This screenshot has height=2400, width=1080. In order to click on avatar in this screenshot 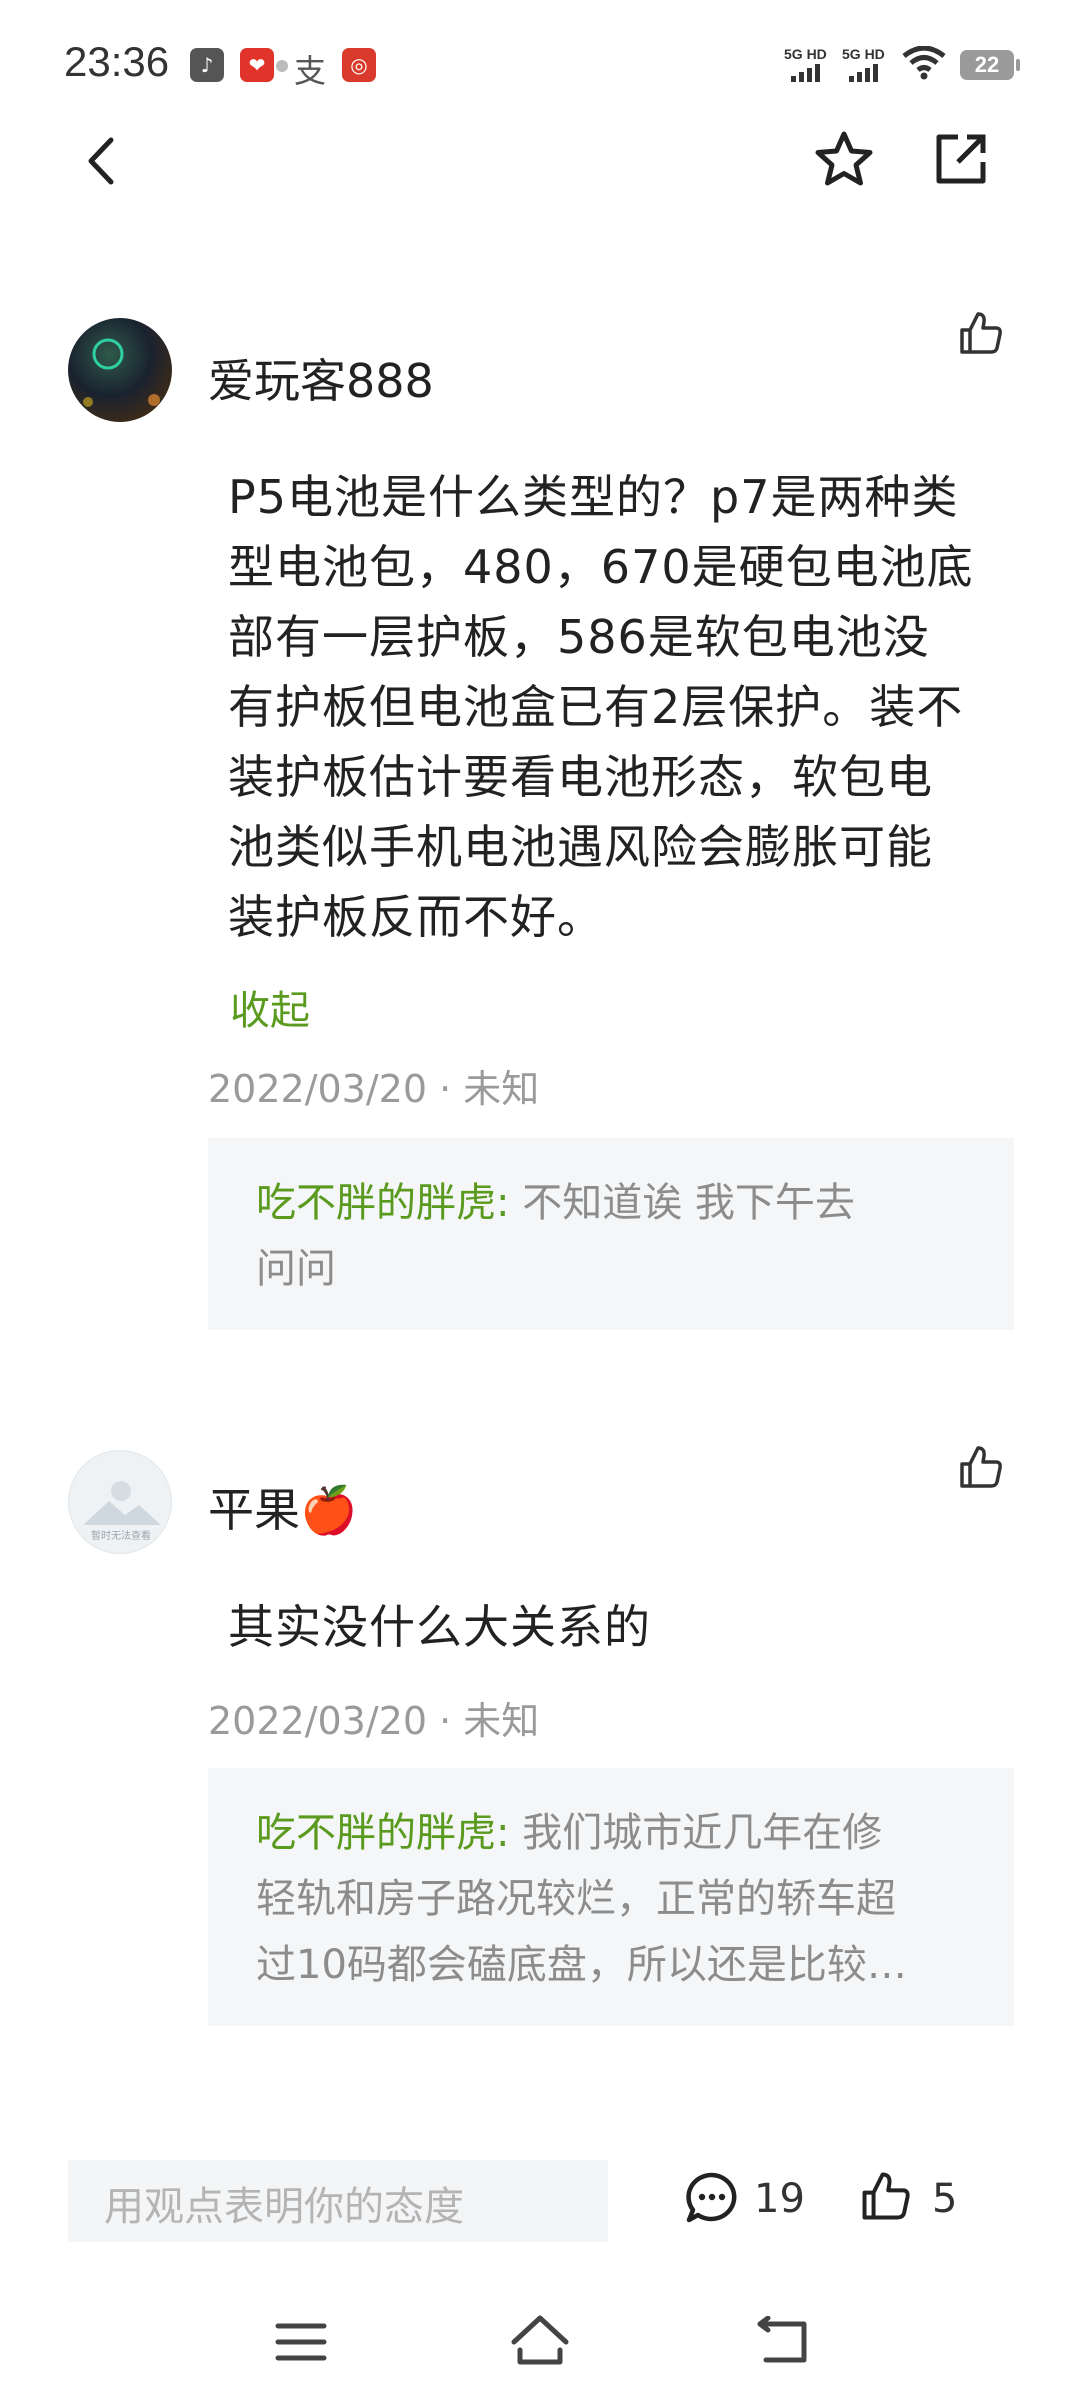, I will do `click(120, 370)`.